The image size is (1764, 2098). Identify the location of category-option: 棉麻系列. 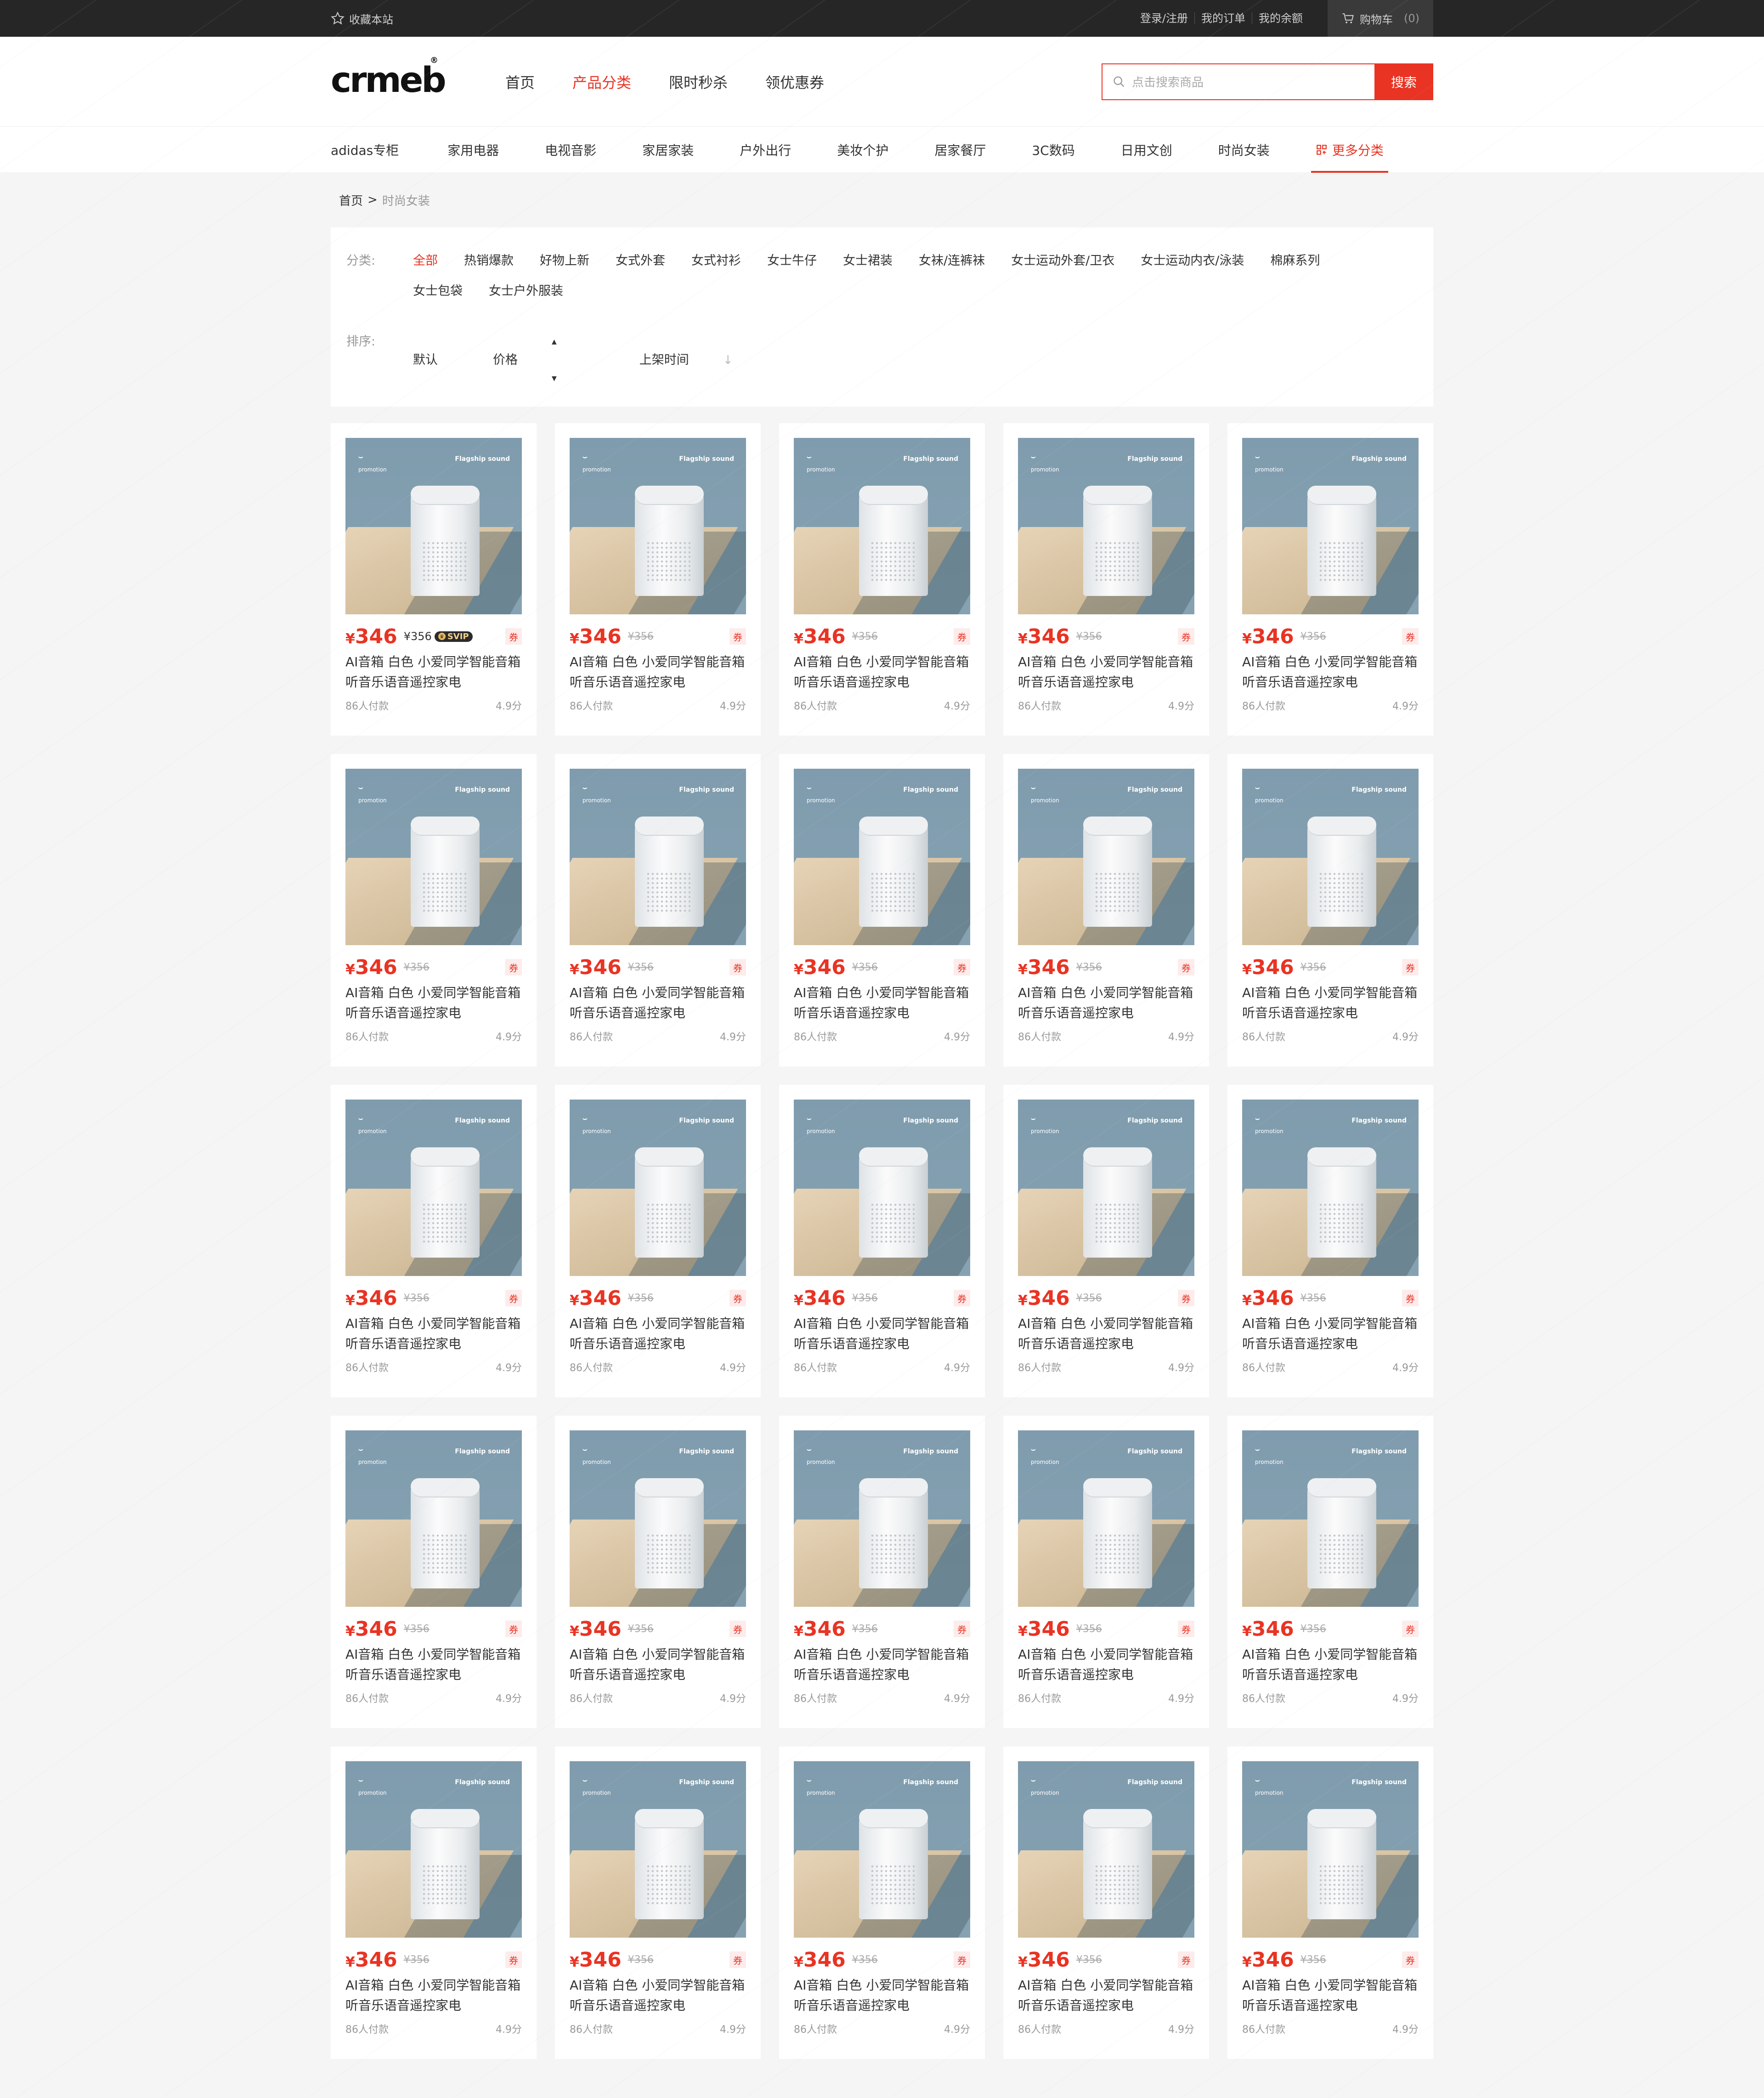
(1295, 261).